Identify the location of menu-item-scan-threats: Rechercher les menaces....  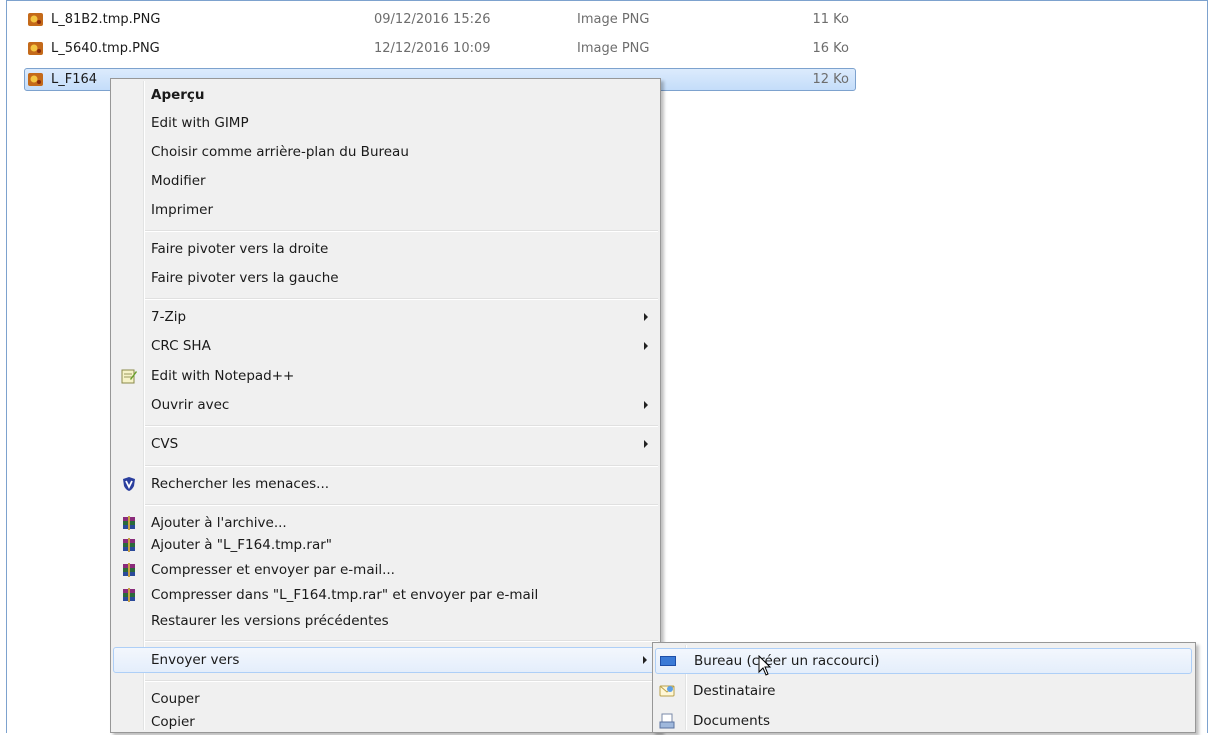
(385, 484).